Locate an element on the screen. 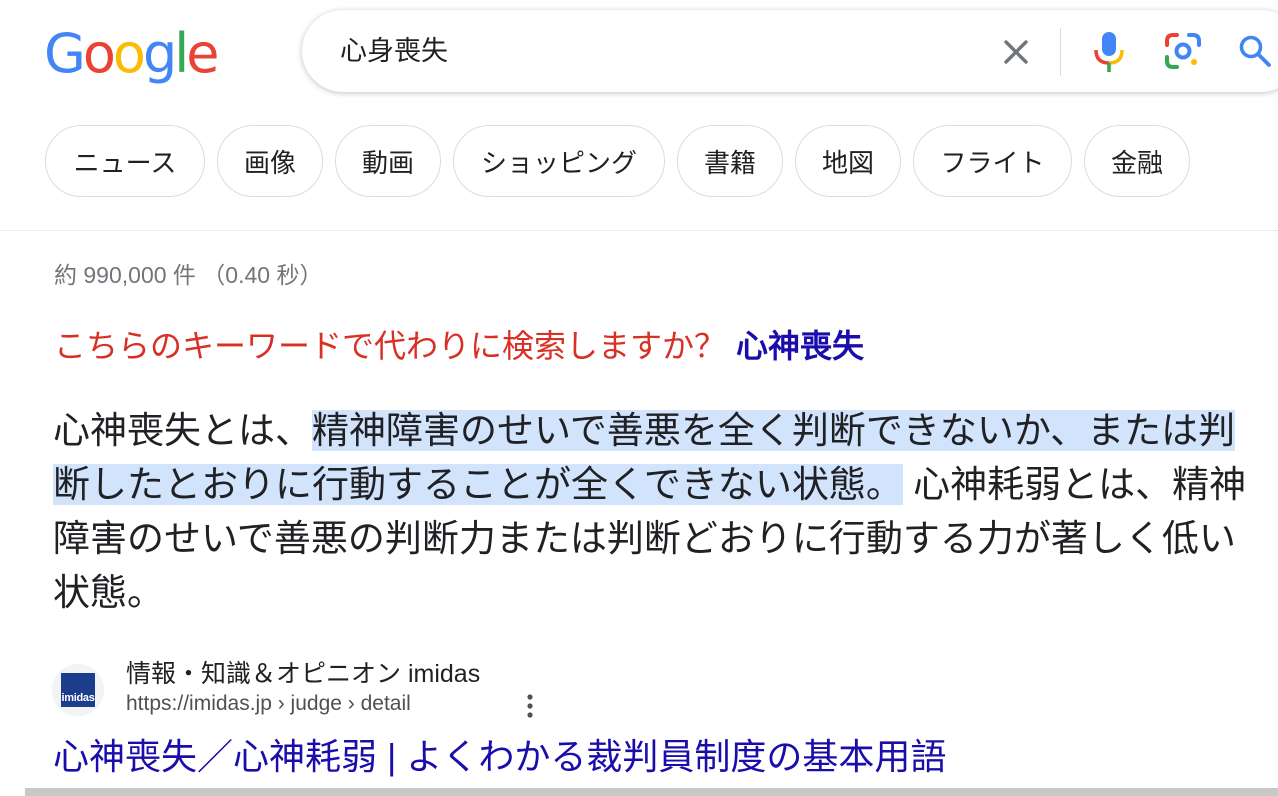  chip-flights: フライト is located at coordinates (992, 161).